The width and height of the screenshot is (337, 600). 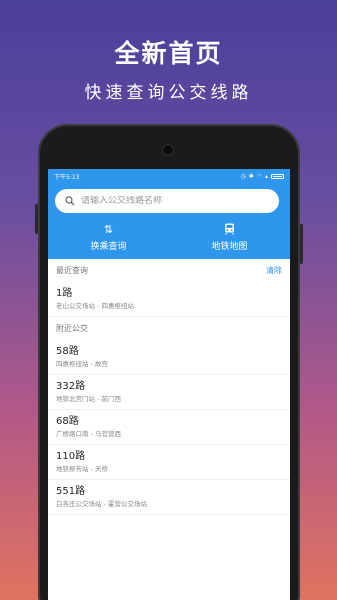 What do you see at coordinates (71, 386) in the screenshot?
I see `route-name: 332路` at bounding box center [71, 386].